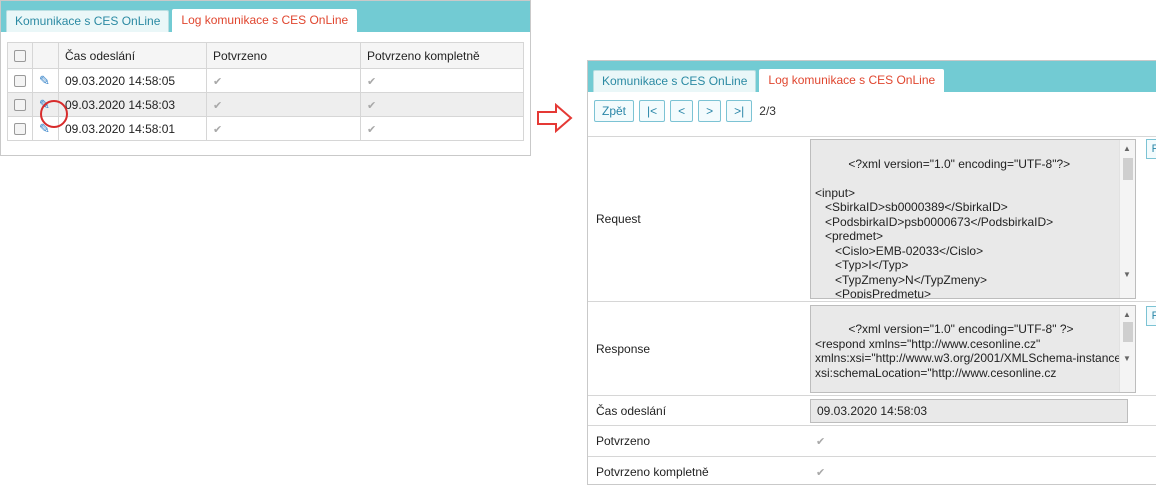  Describe the element at coordinates (710, 111) in the screenshot. I see `next-record-button: >` at that location.